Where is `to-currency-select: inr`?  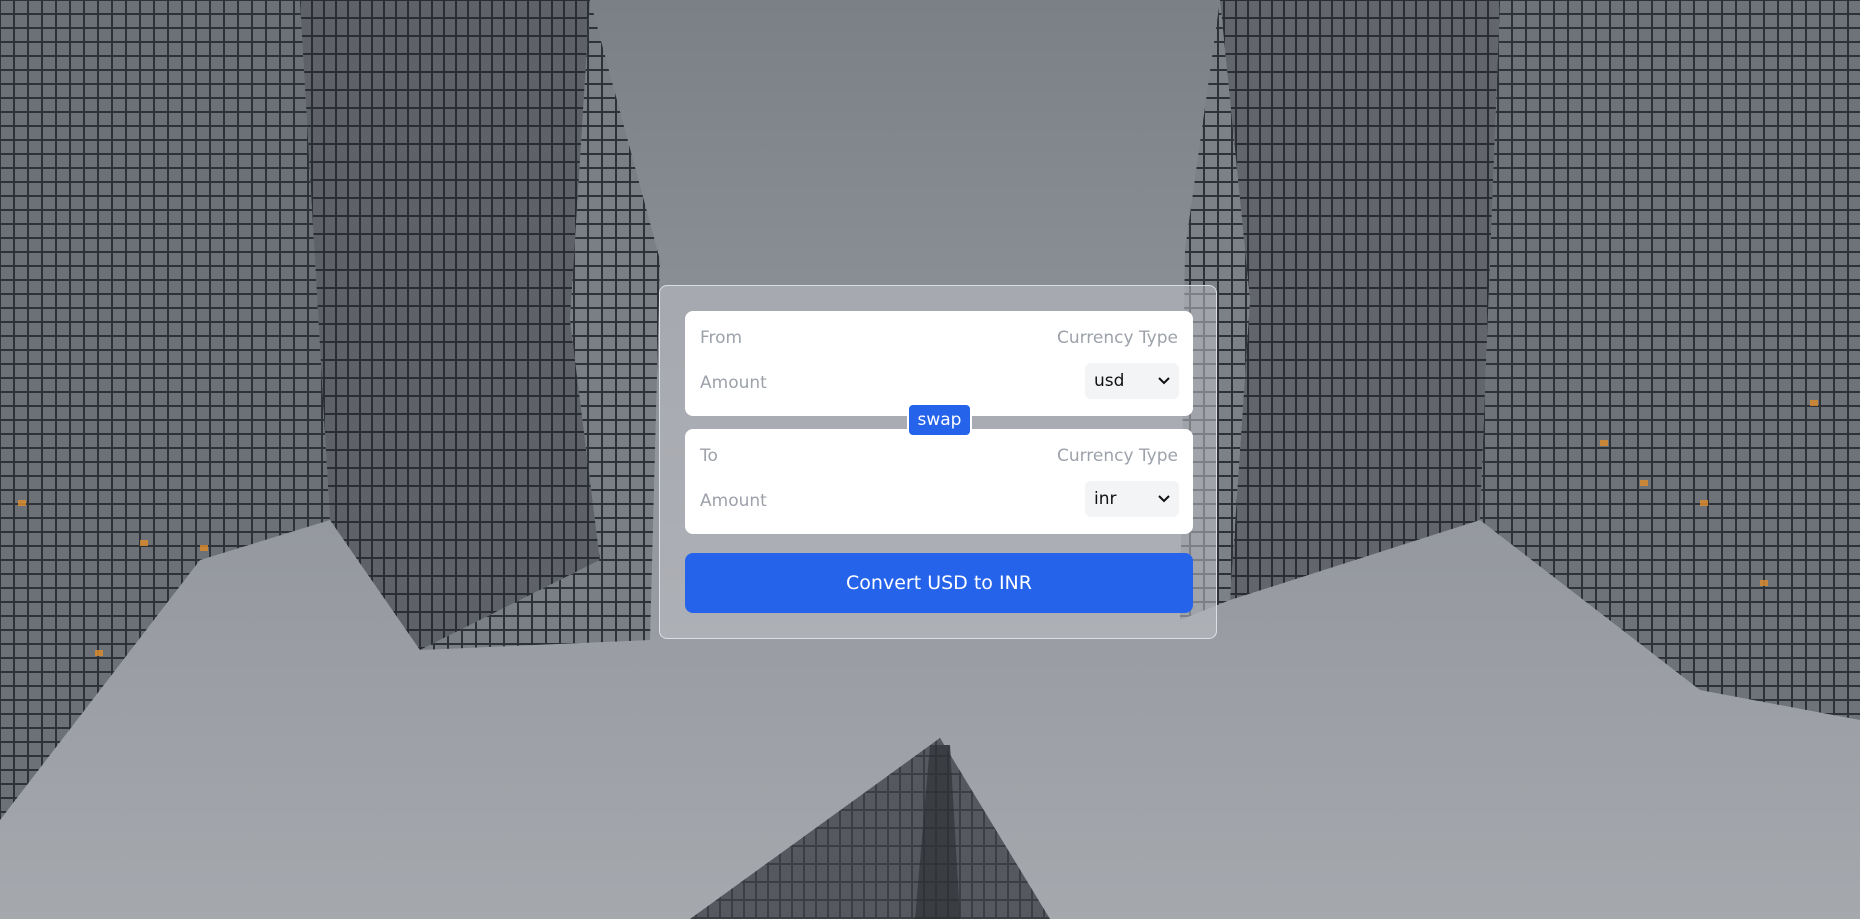 to-currency-select: inr is located at coordinates (1132, 499).